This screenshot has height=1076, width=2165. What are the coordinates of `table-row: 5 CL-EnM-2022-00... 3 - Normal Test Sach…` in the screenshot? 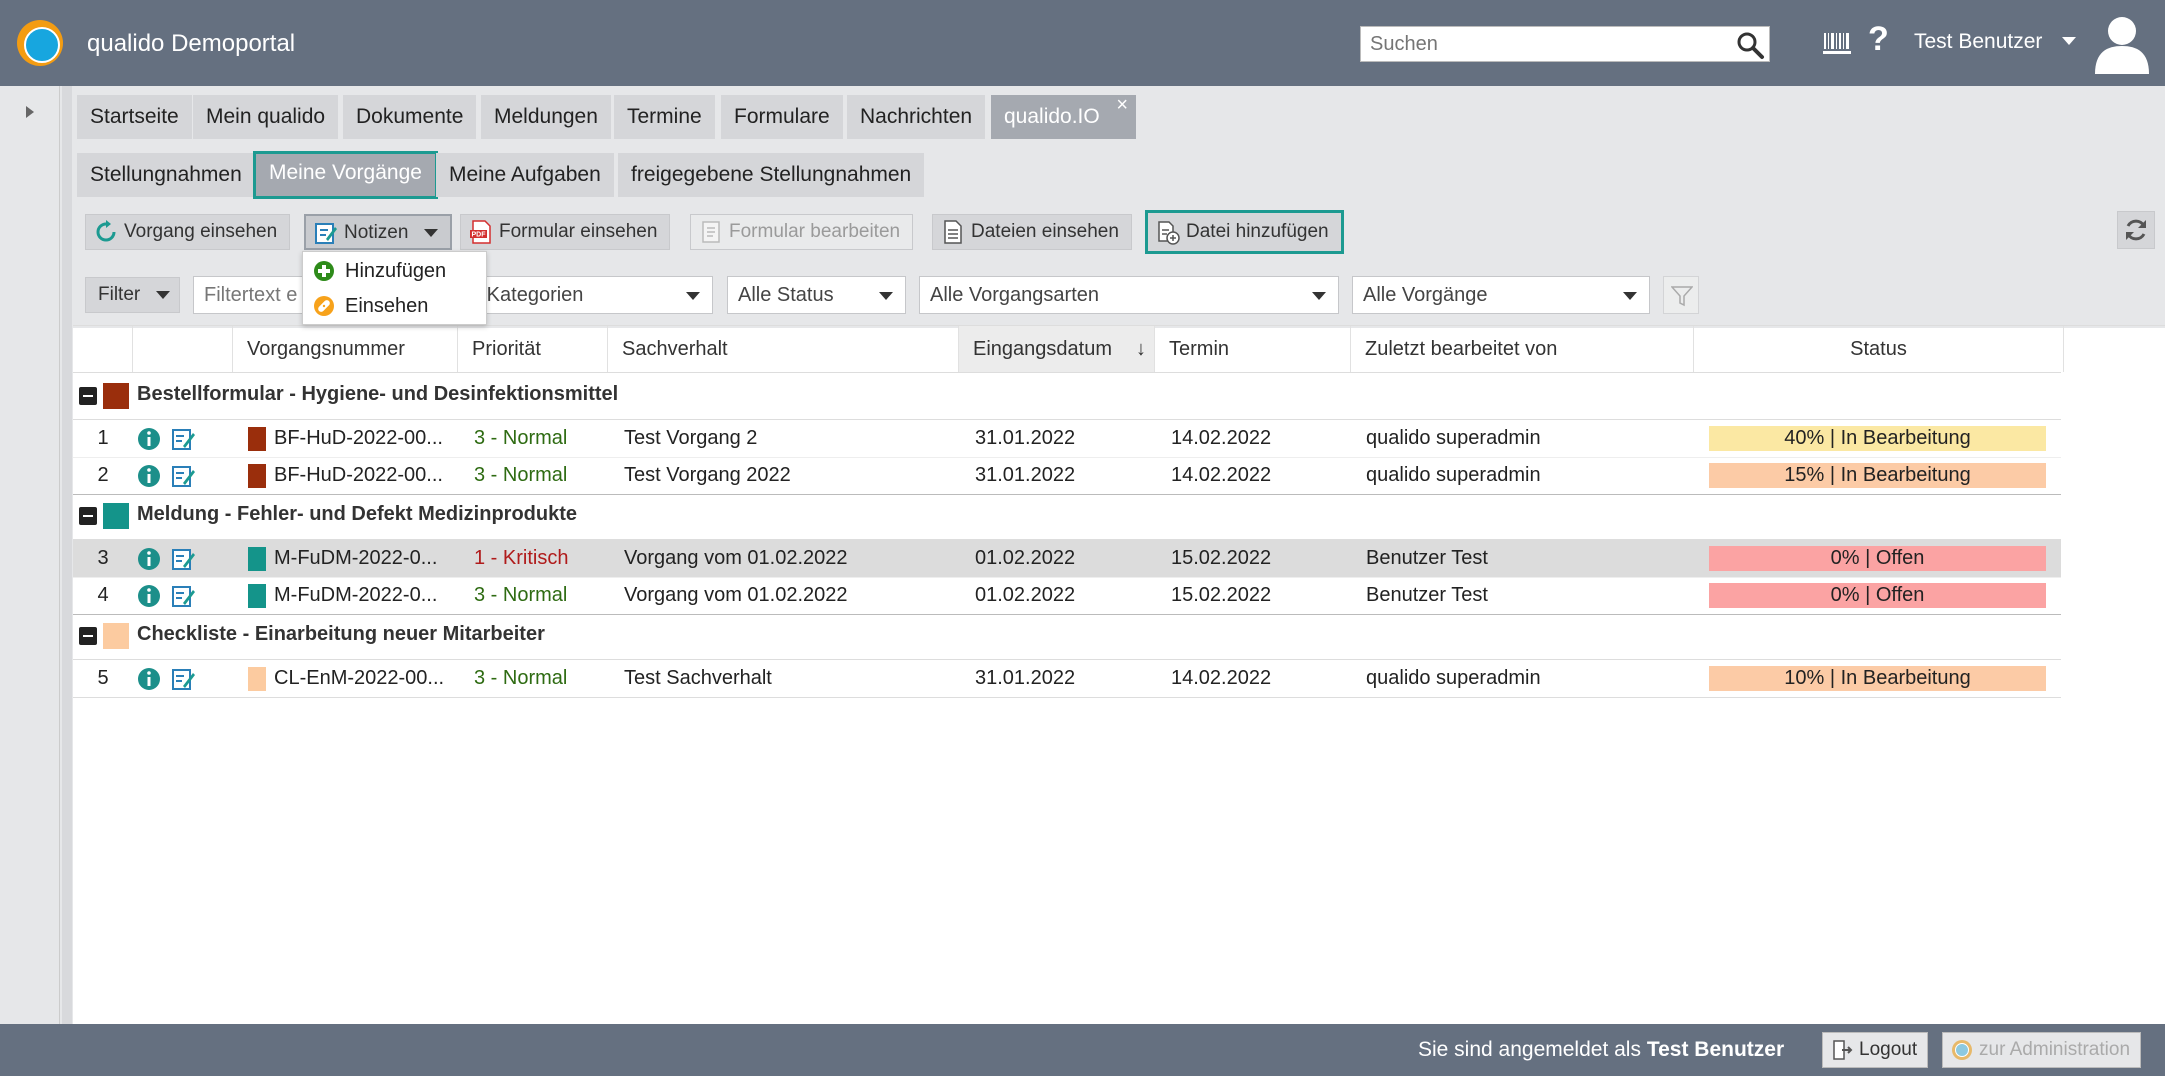 It's located at (1067, 678).